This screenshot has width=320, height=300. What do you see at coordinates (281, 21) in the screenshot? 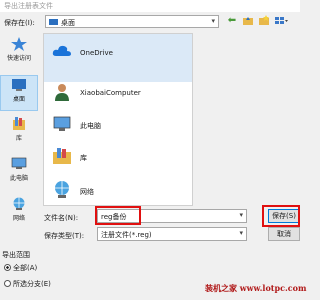
I see `view-menu-icon` at bounding box center [281, 21].